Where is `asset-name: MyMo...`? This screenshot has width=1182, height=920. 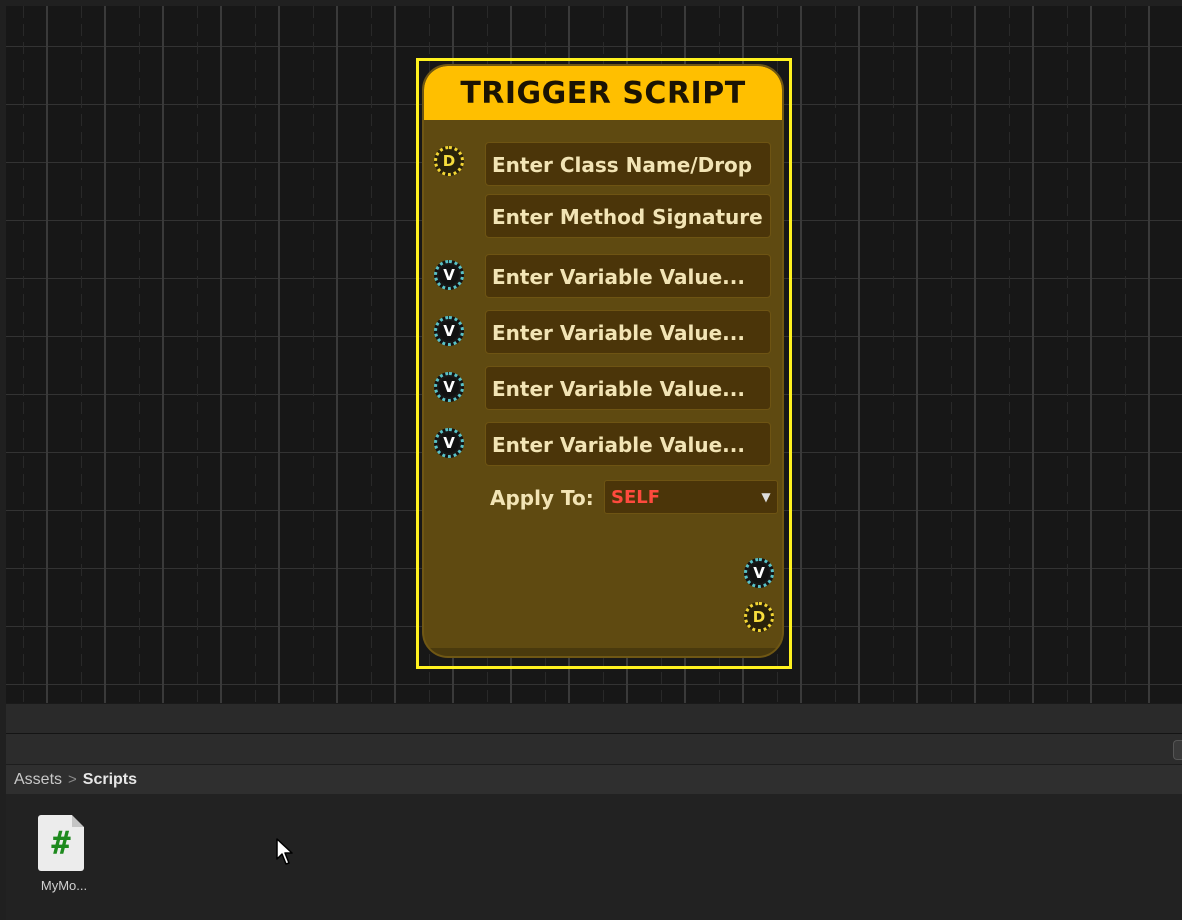
asset-name: MyMo... is located at coordinates (64, 885).